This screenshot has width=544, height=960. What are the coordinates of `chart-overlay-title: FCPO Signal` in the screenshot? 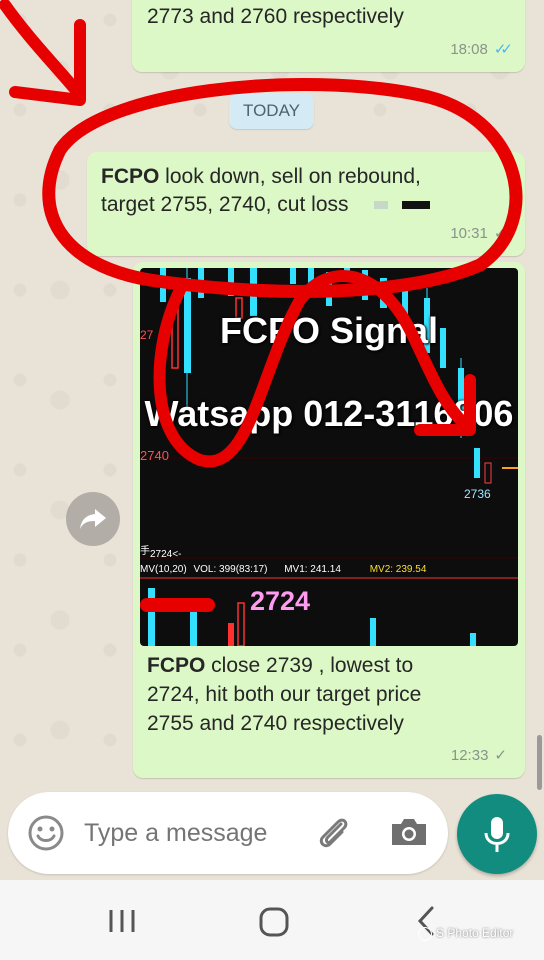 It's located at (329, 330).